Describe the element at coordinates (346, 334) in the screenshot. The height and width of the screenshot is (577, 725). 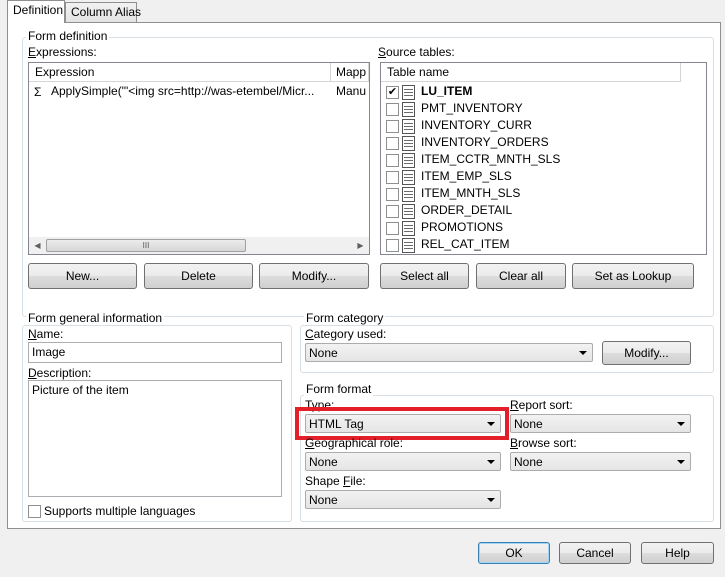
I see `category-used-label: Category used:` at that location.